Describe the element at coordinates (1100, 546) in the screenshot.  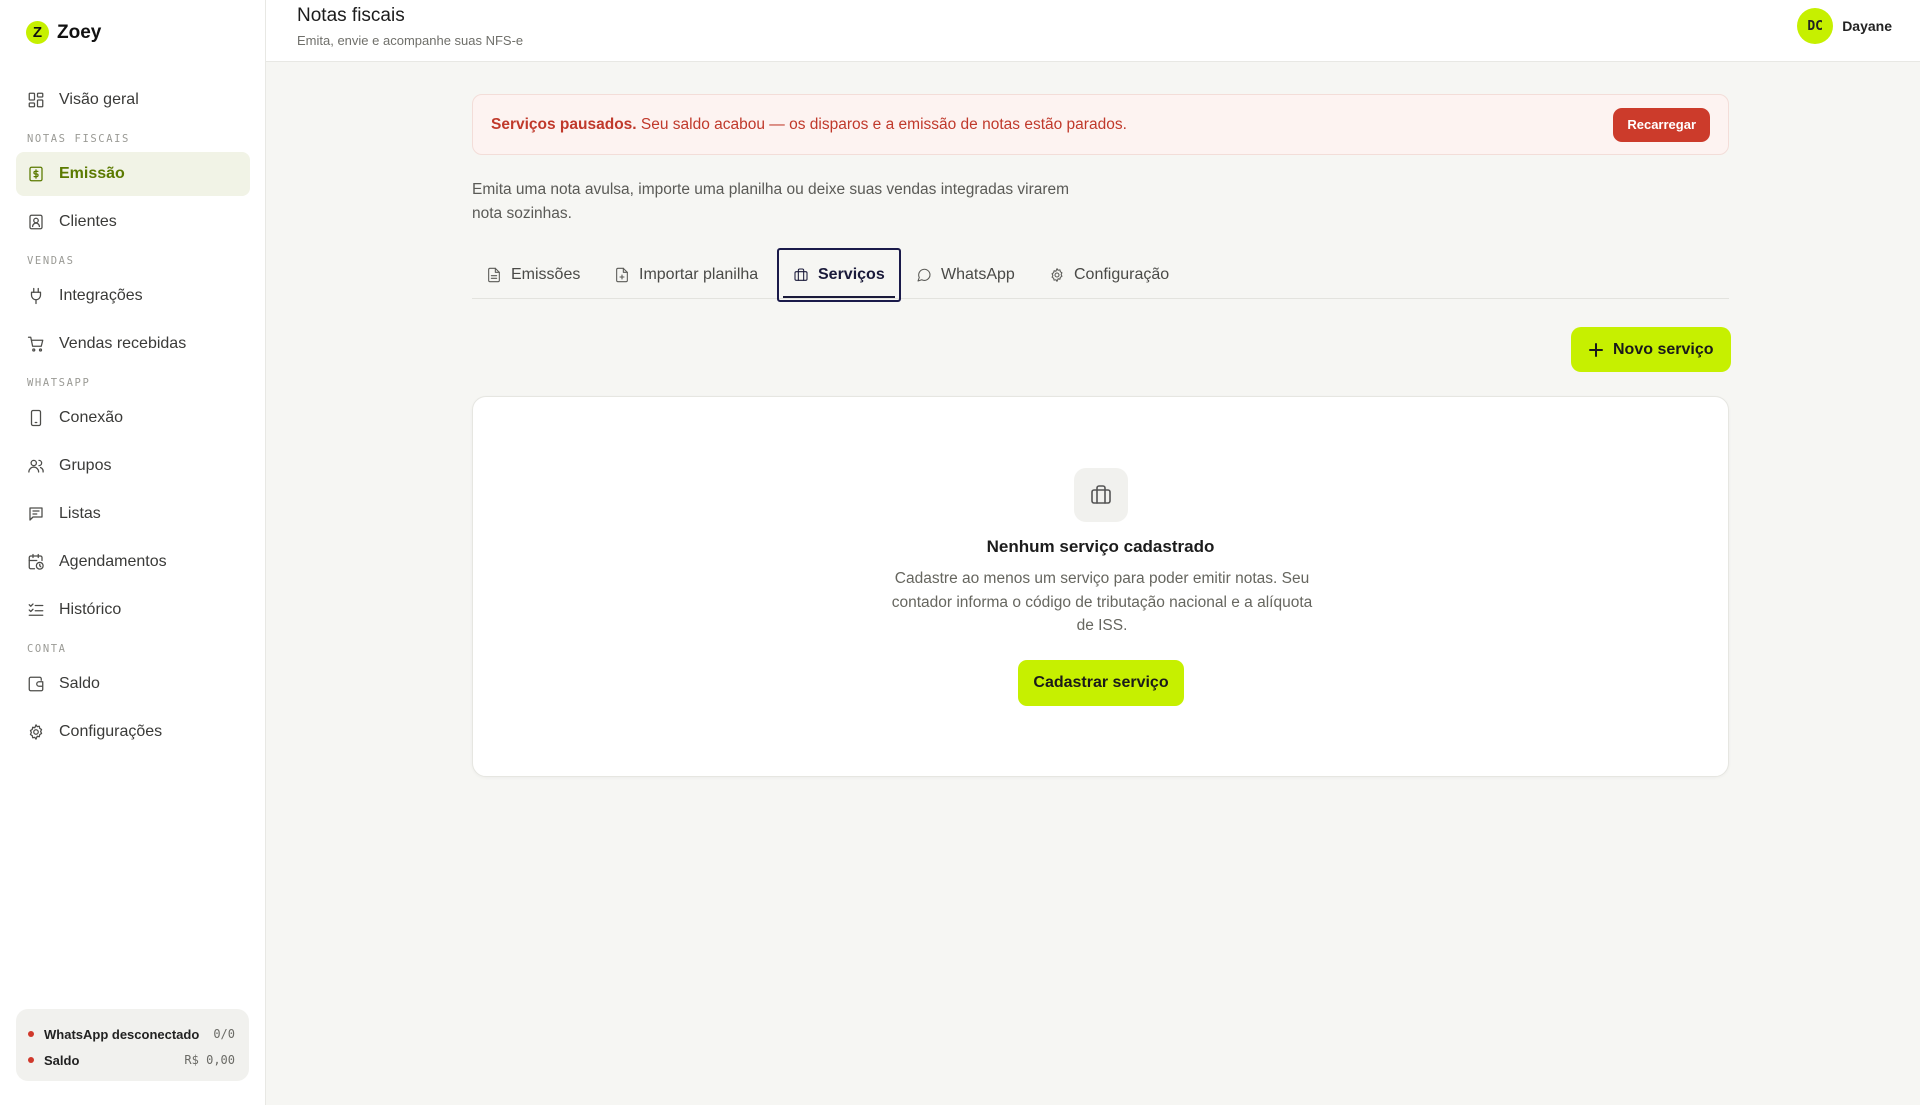
I see `empty-state-title: Nenhum serviço cadastrado` at that location.